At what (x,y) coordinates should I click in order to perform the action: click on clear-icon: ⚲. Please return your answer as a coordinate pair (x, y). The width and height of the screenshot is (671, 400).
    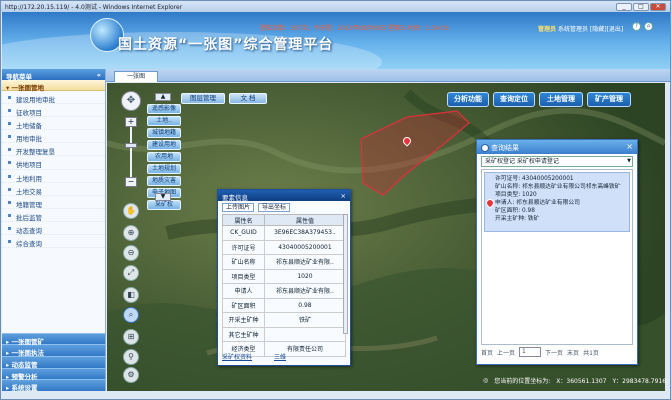
    Looking at the image, I should click on (131, 357).